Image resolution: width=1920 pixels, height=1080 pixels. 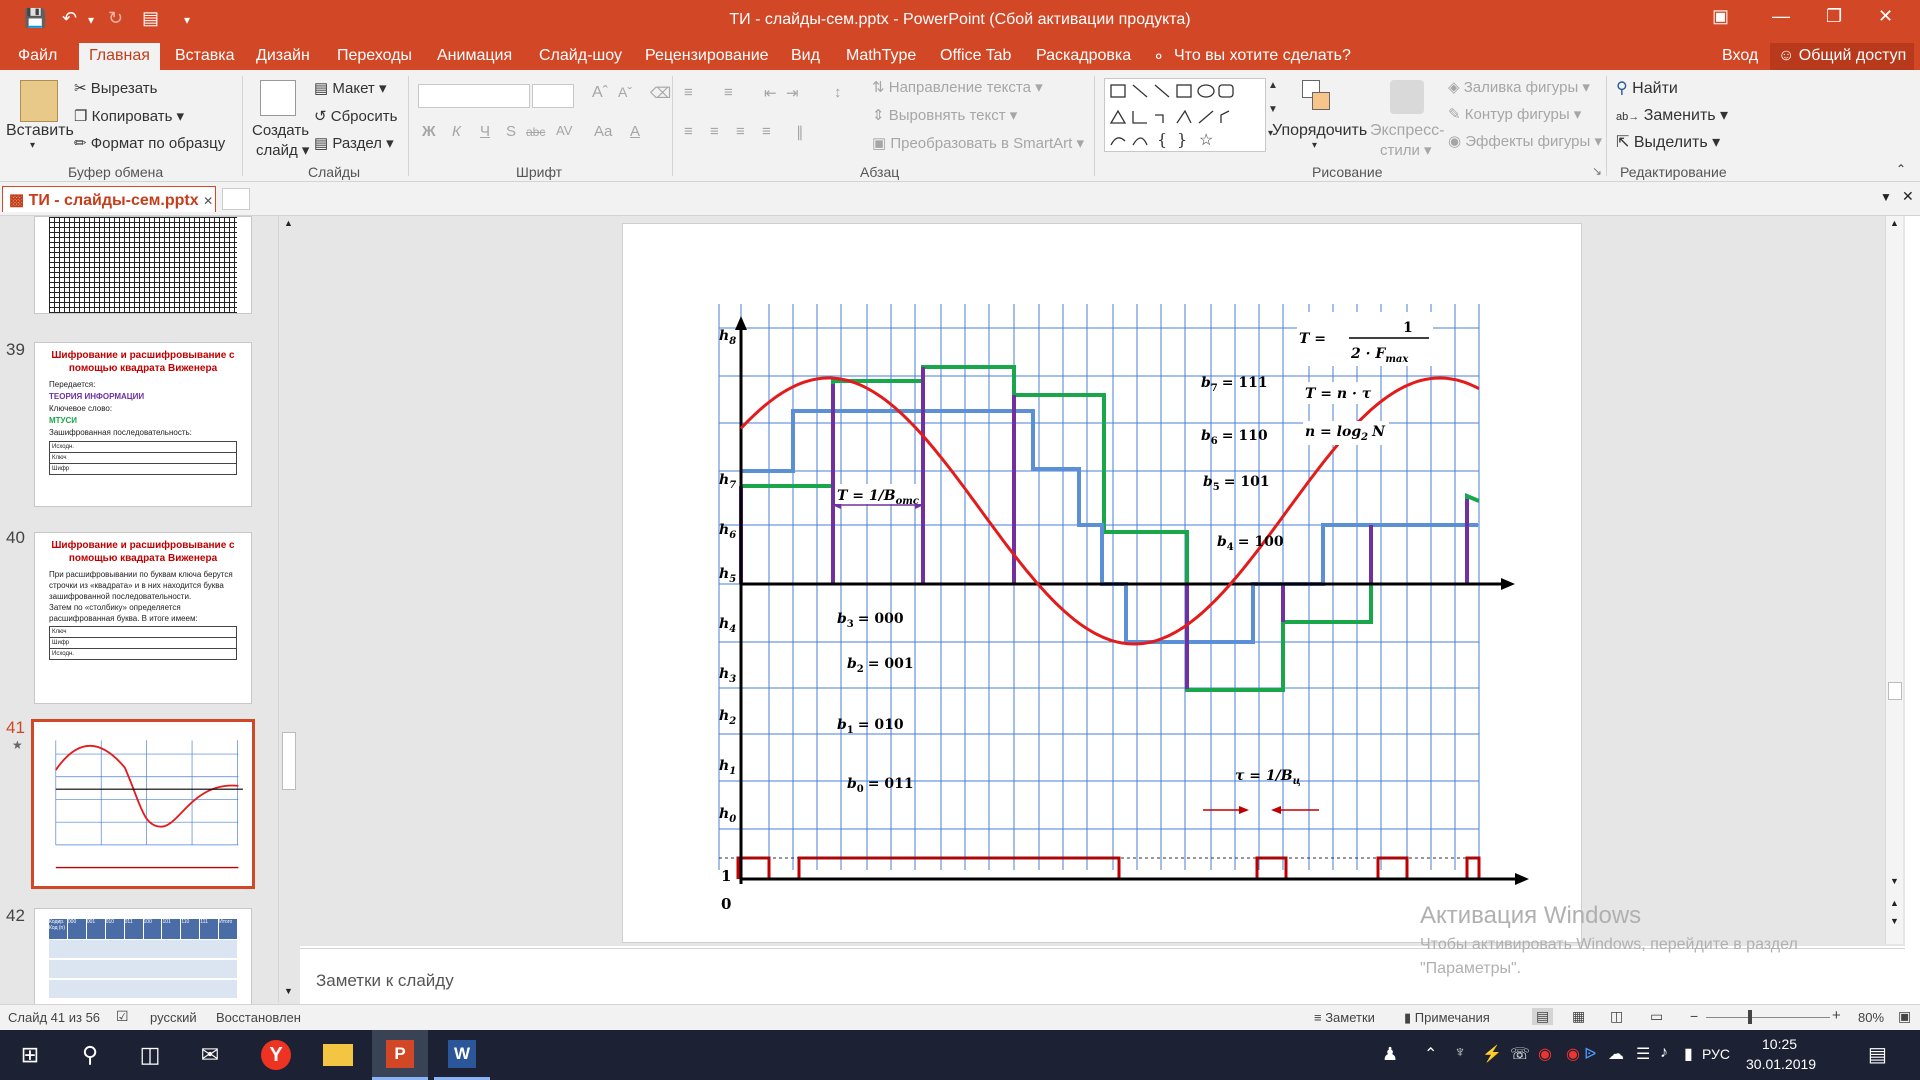 I want to click on text-direction-button: ⇅ Направление текста ▾, so click(x=957, y=87).